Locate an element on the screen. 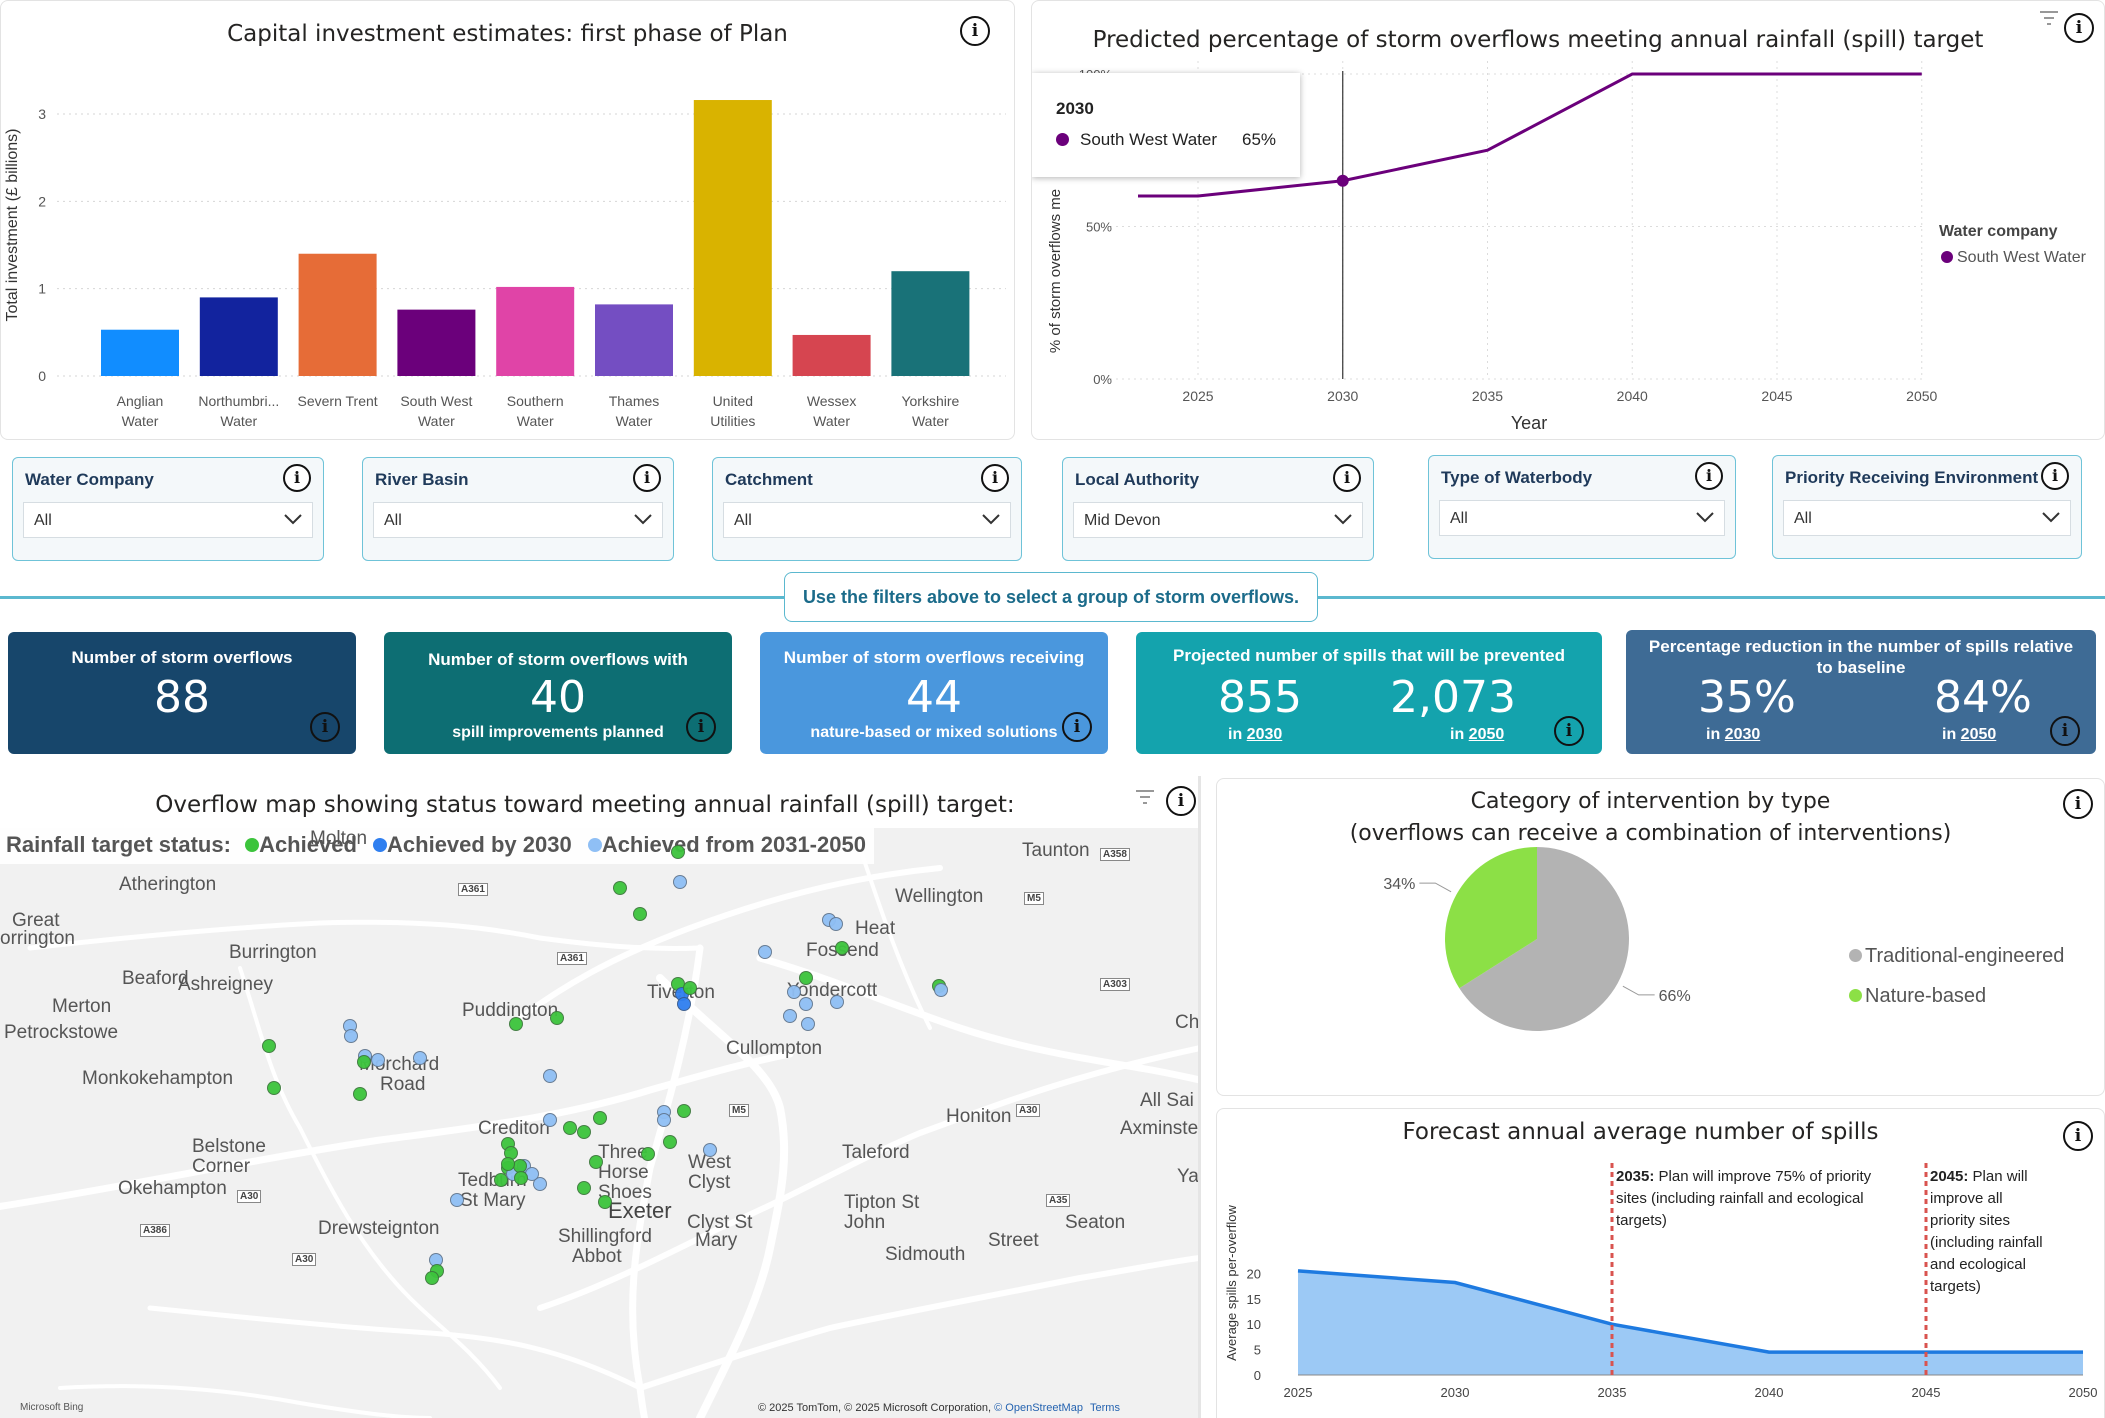 This screenshot has width=2105, height=1418. filter-priority-environment: Priority Receiving Environment i All is located at coordinates (1927, 507).